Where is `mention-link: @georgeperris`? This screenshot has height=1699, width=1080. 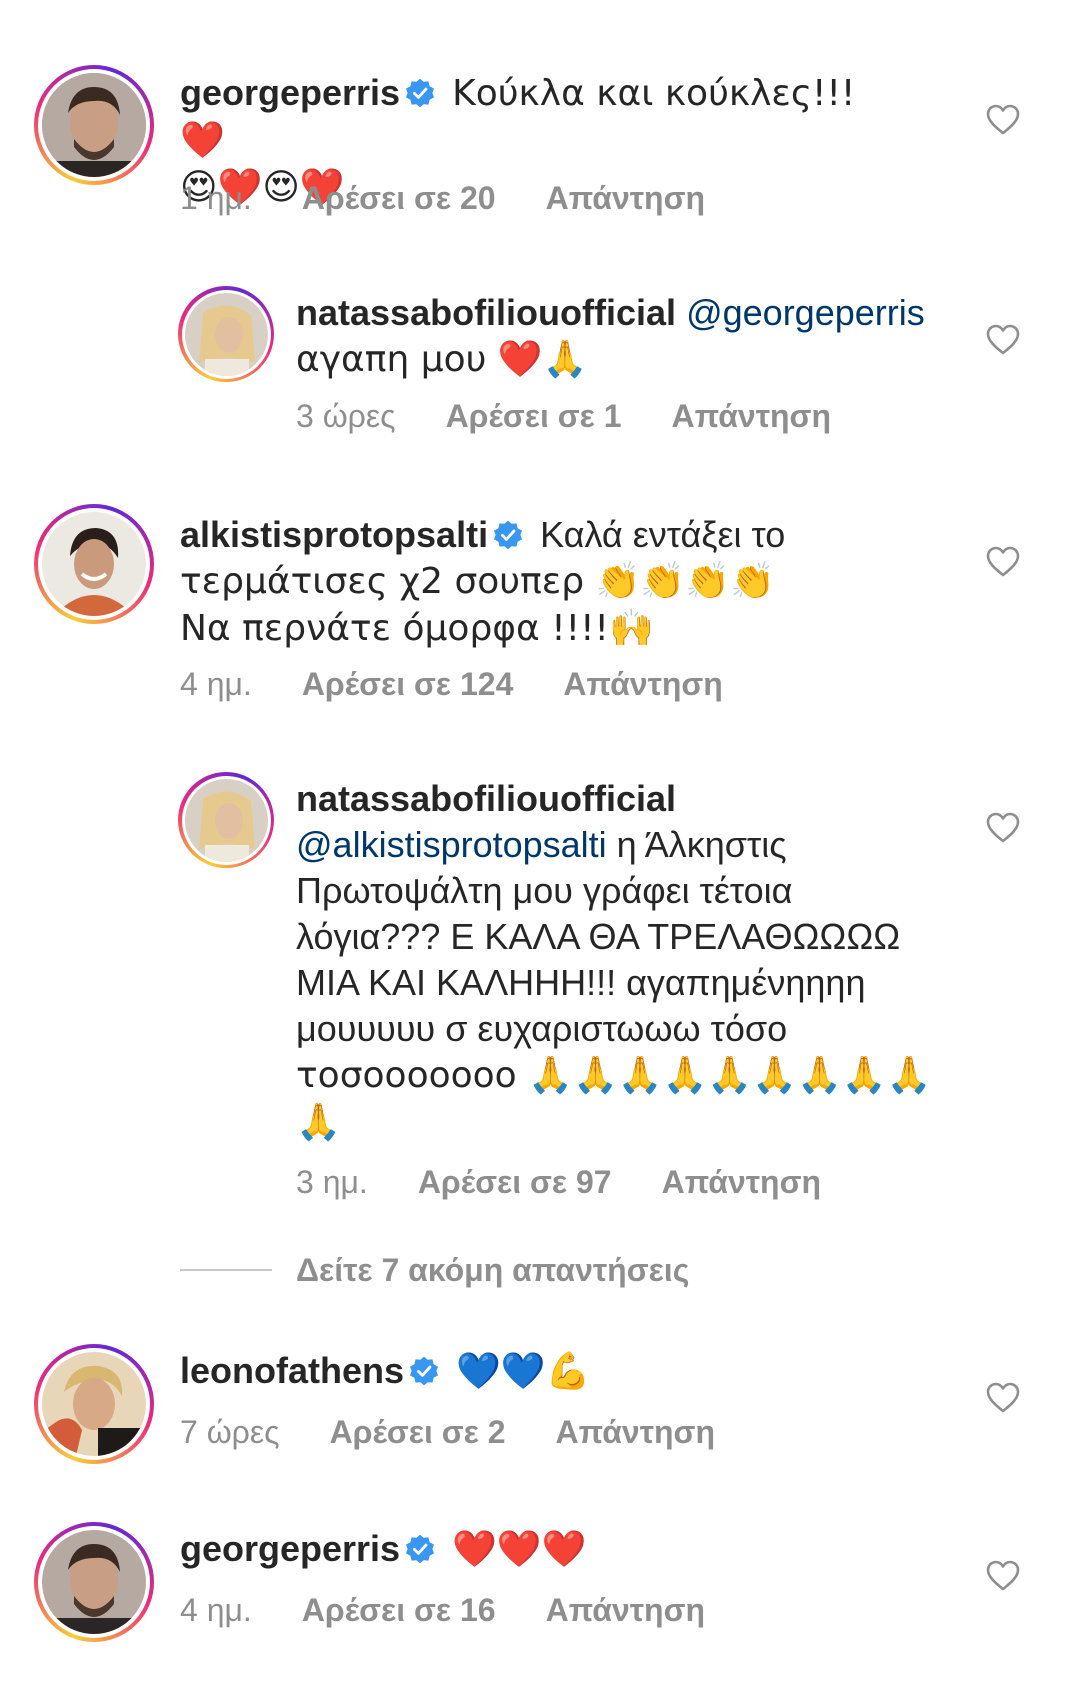
mention-link: @georgeperris is located at coordinates (805, 312).